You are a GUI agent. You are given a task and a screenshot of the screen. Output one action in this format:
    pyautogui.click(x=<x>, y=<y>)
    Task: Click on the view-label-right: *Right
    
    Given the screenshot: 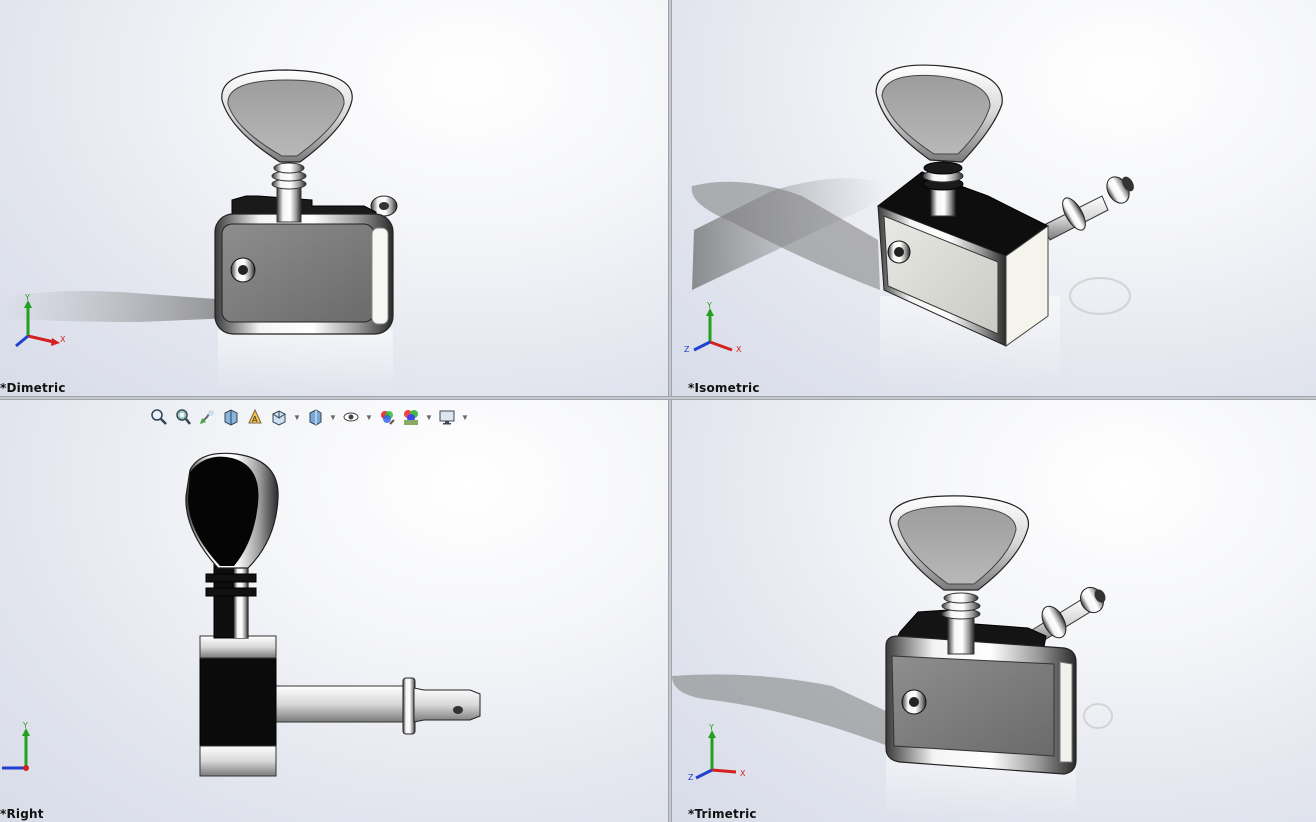 What is the action you would take?
    pyautogui.click(x=22, y=814)
    